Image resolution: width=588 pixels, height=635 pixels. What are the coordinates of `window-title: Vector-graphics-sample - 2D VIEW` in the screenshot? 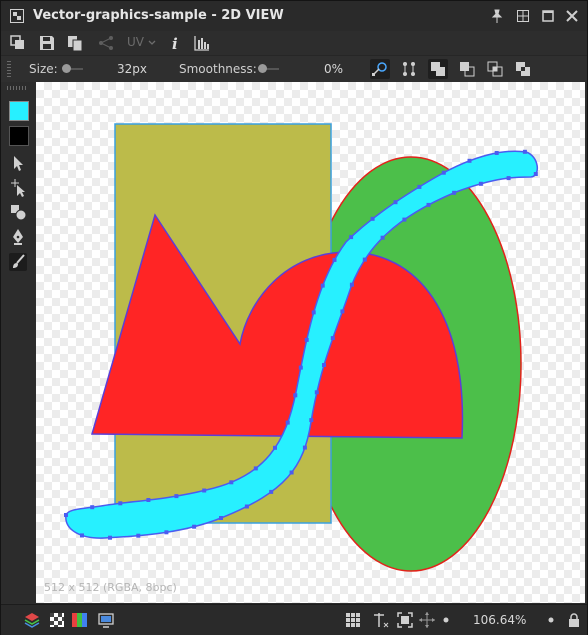 It's located at (158, 15).